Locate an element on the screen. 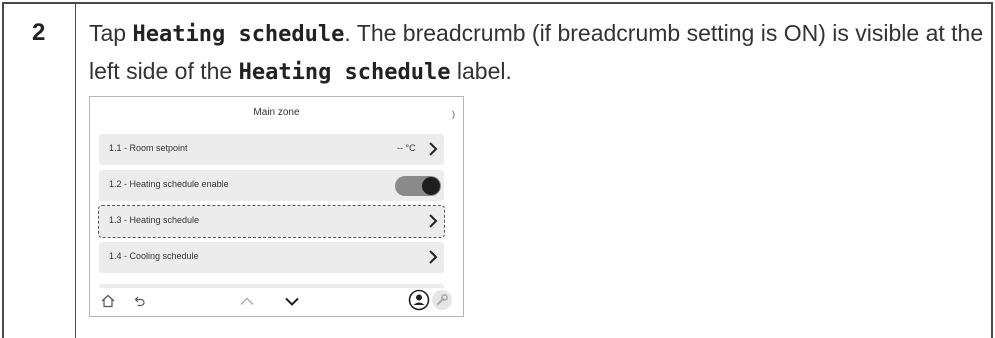  screen-title: Main zone is located at coordinates (276, 112).